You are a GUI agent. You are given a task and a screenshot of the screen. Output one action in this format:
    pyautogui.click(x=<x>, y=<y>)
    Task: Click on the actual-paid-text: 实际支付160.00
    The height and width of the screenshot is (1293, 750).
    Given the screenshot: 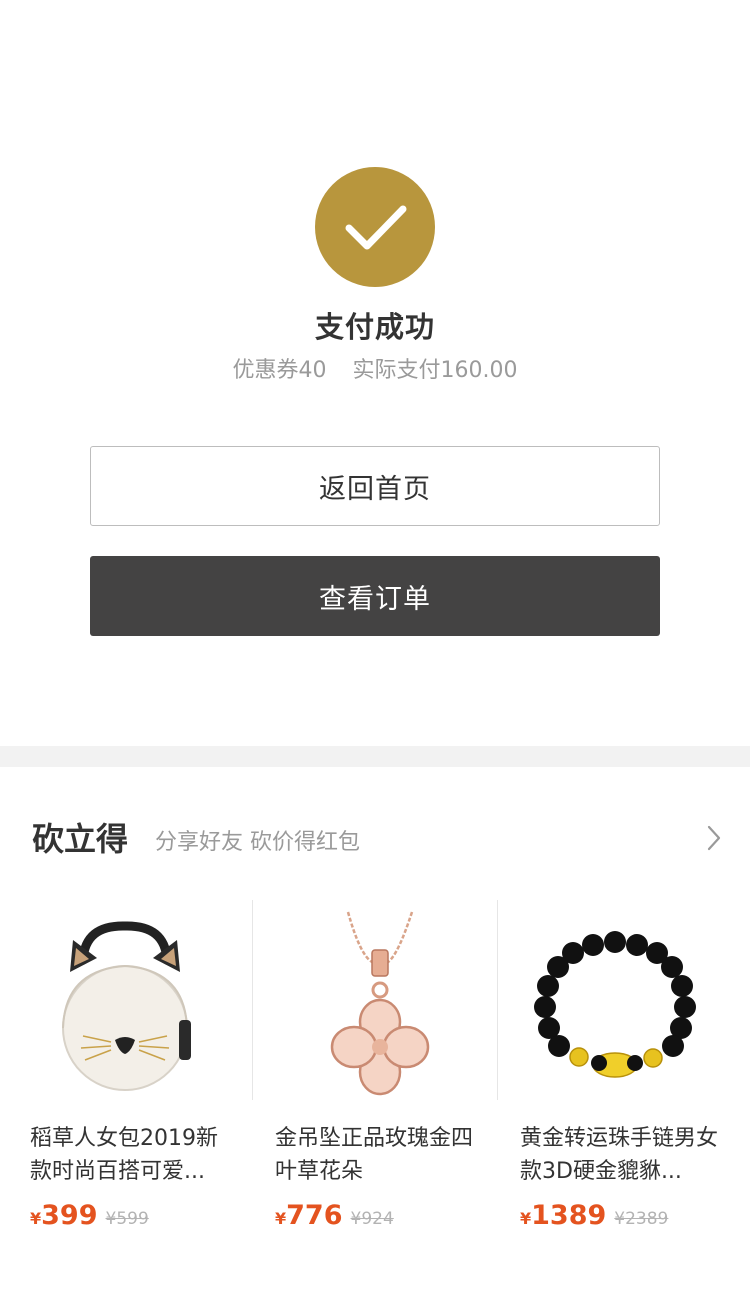 What is the action you would take?
    pyautogui.click(x=435, y=370)
    